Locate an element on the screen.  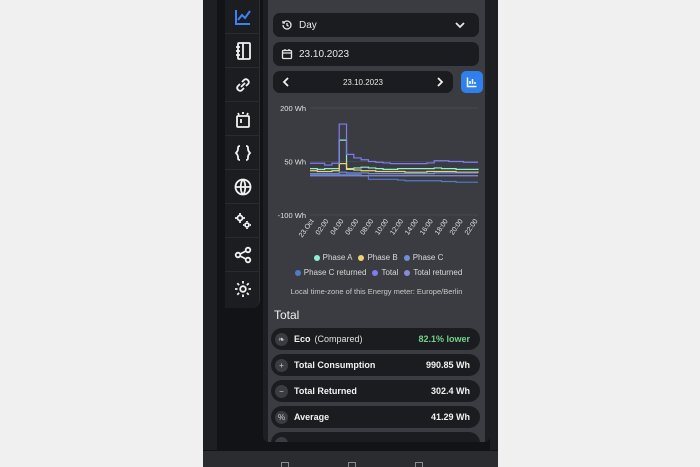
x-tick-label: 10:00 is located at coordinates (382, 227).